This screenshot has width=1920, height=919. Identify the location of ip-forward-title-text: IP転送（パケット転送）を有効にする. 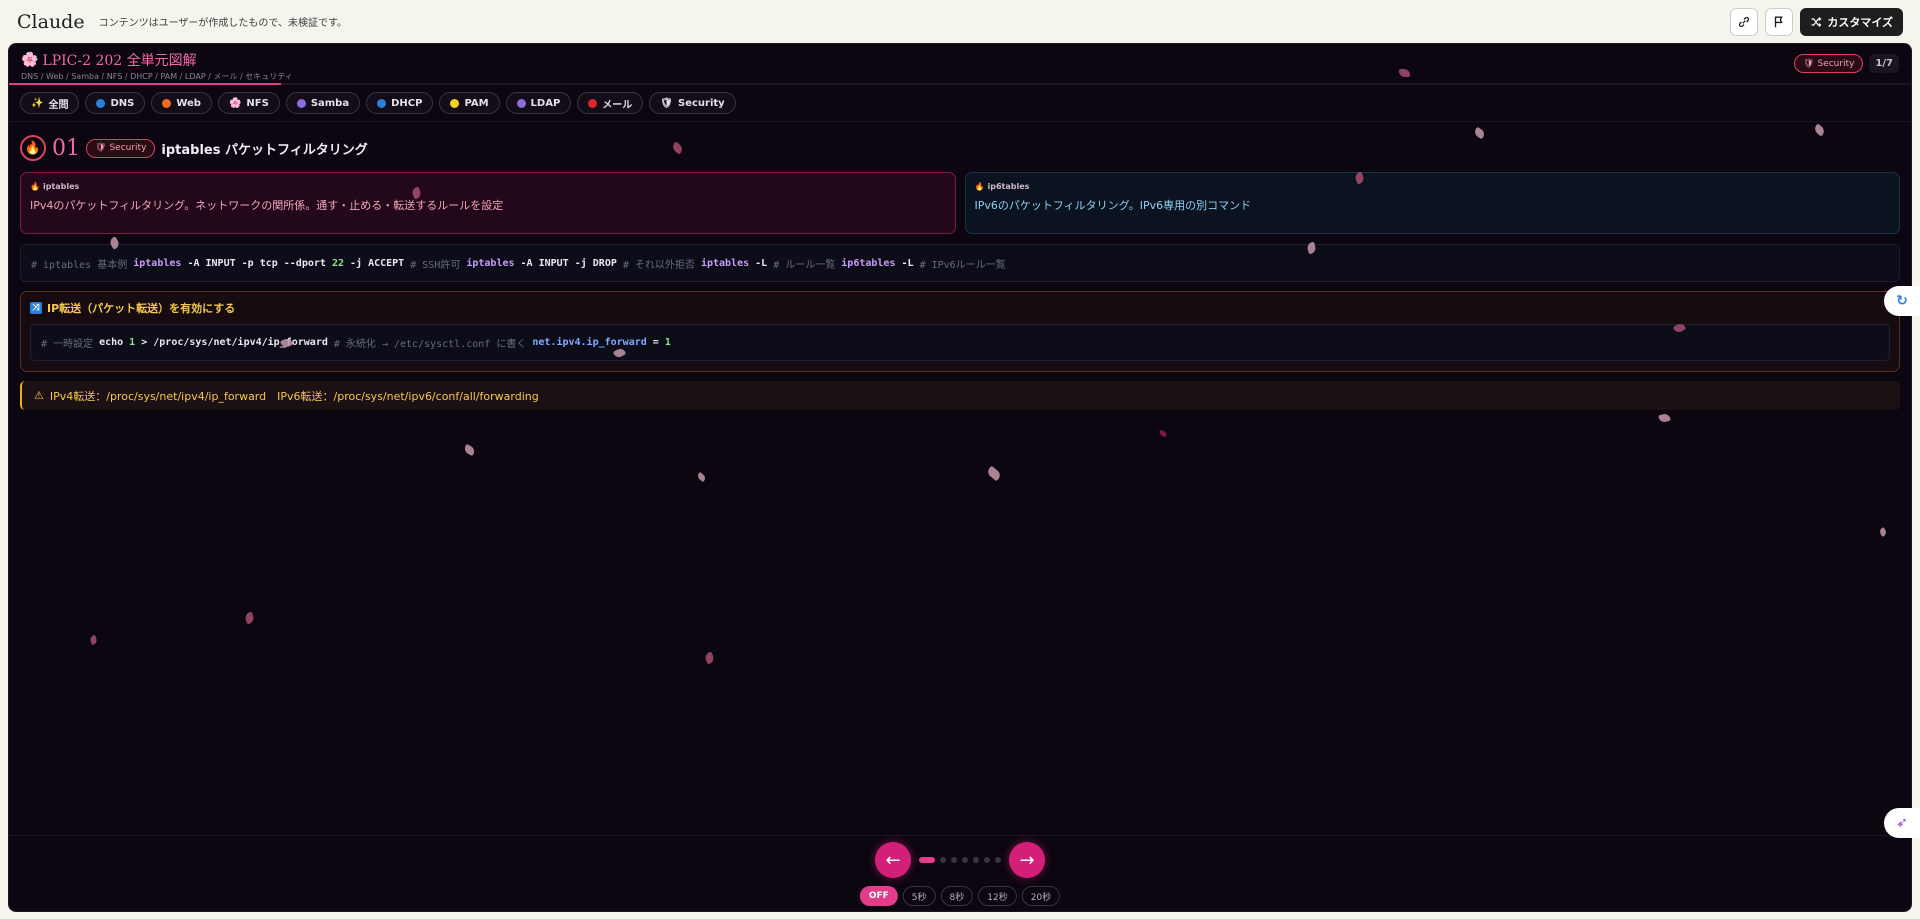
(141, 308).